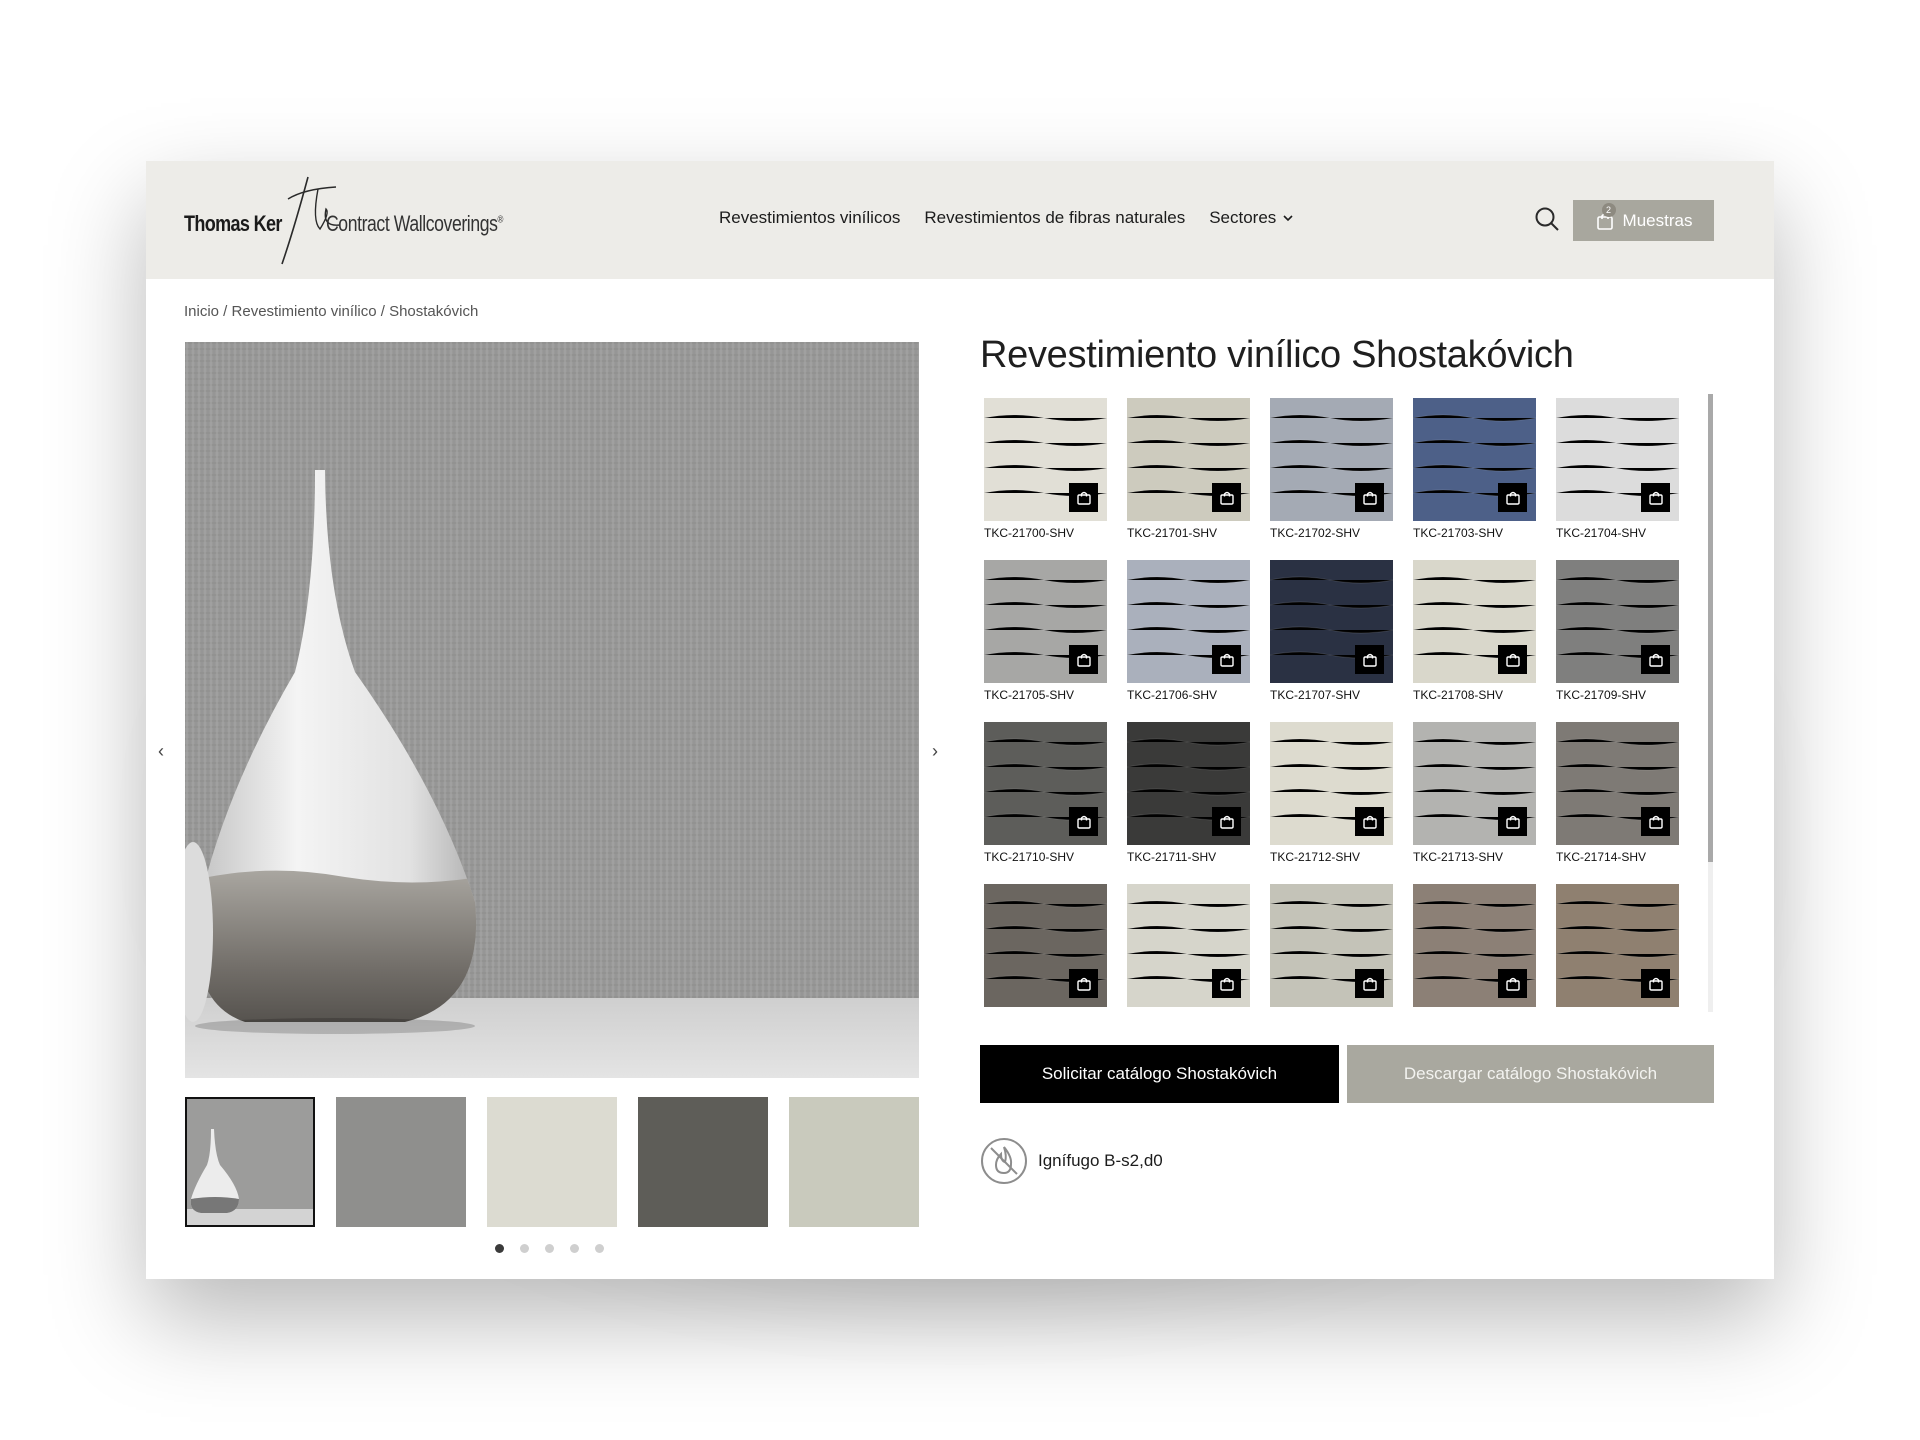 Image resolution: width=1920 pixels, height=1440 pixels. What do you see at coordinates (1243, 217) in the screenshot?
I see `nav-sectors-label: Sectores` at bounding box center [1243, 217].